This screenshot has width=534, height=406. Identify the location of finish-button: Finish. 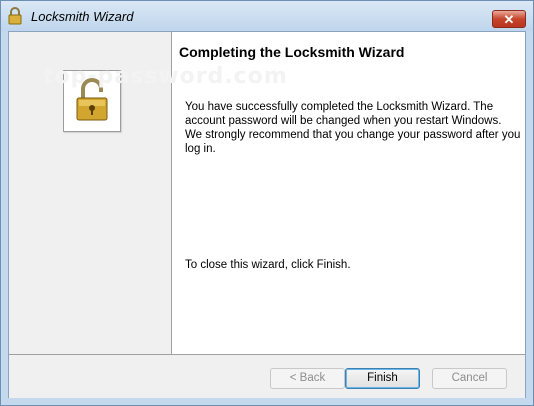
(382, 378).